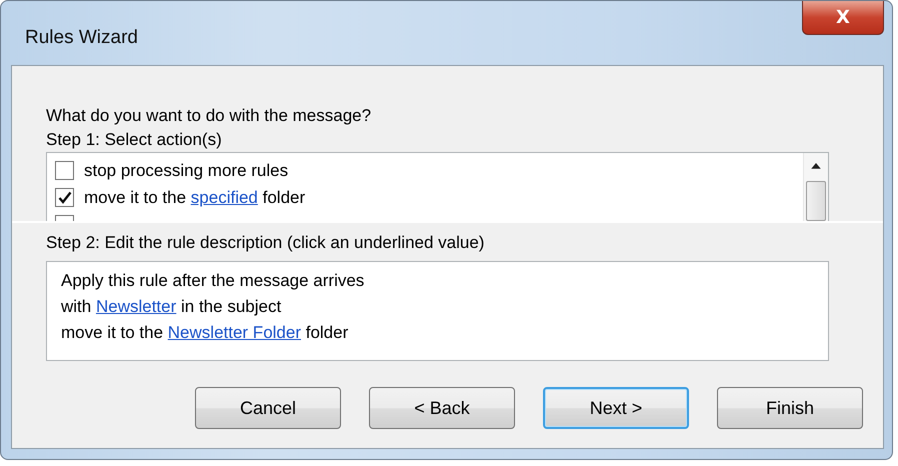 The image size is (898, 466). What do you see at coordinates (616, 408) in the screenshot?
I see `wizard-button: Next >` at bounding box center [616, 408].